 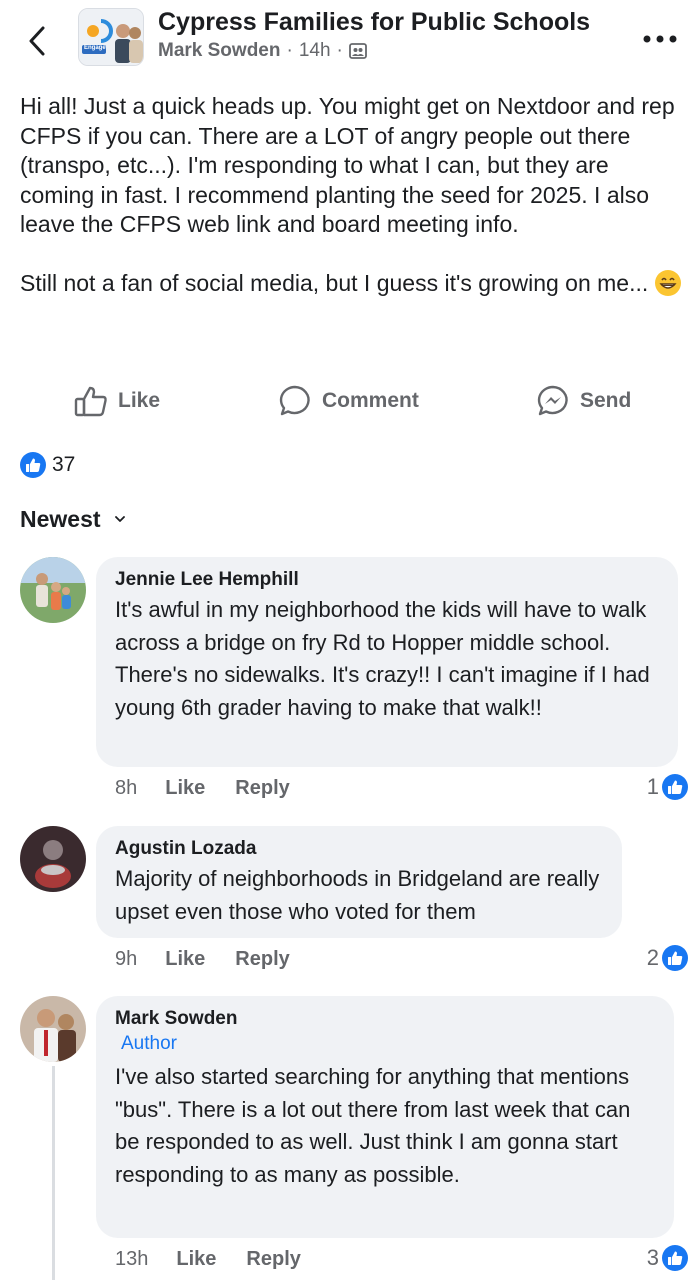 I want to click on group-privacy-icon, so click(x=357, y=51).